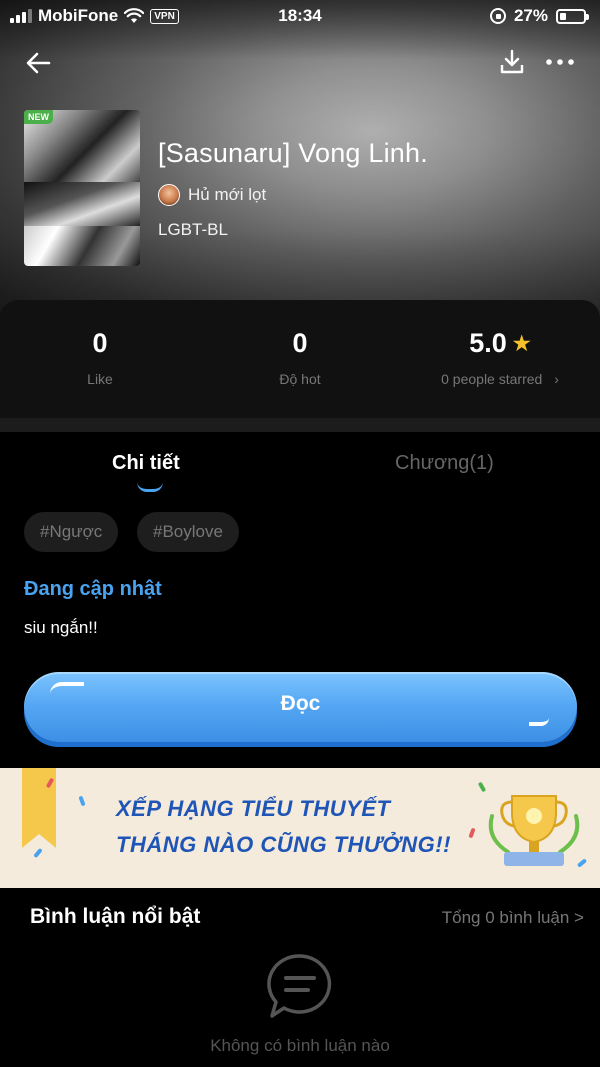 This screenshot has height=1067, width=600. I want to click on author-avatar, so click(169, 195).